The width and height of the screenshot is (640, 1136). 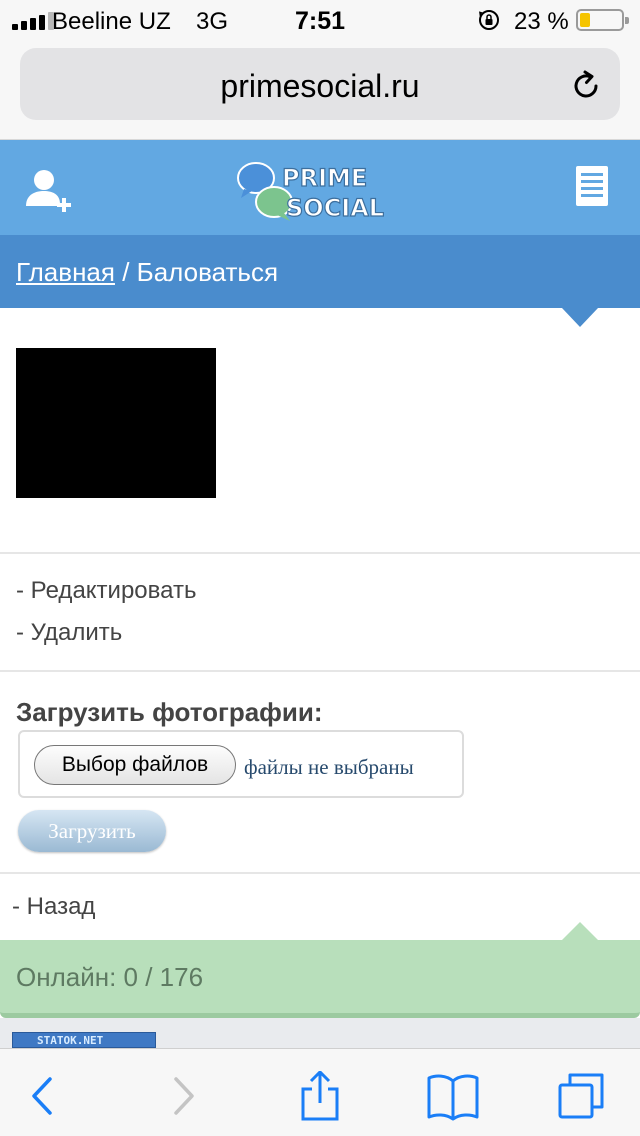 What do you see at coordinates (110, 977) in the screenshot?
I see `online-counter: Онлайн: 0 / 176` at bounding box center [110, 977].